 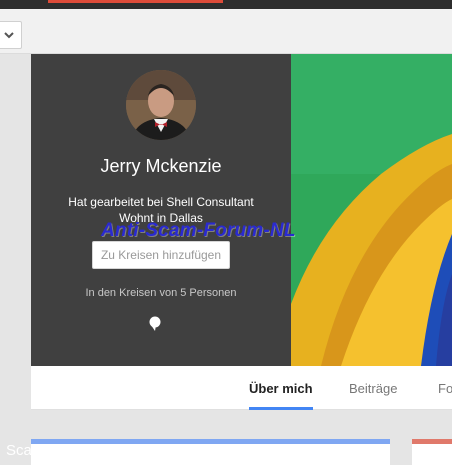 I want to click on watermark-text: Anti-Scam-Forum-NL, so click(x=198, y=230).